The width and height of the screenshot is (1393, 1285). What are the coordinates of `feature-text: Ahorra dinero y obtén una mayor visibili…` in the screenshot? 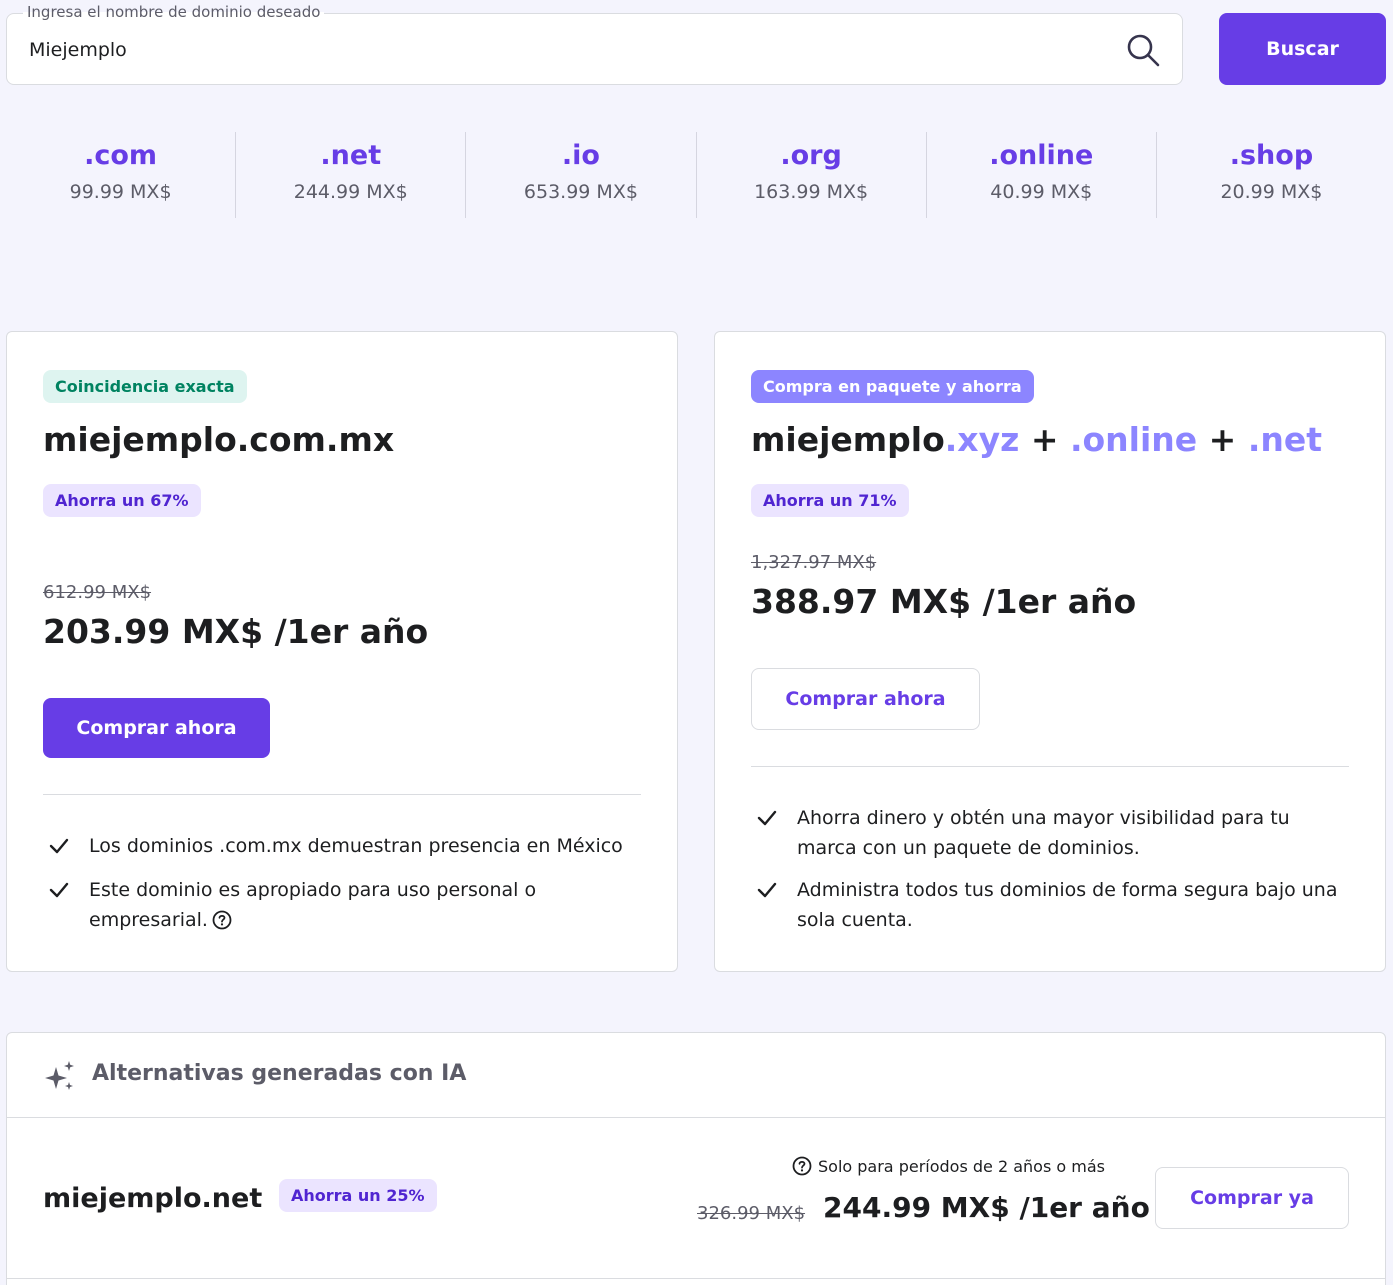 It's located at (1043, 833).